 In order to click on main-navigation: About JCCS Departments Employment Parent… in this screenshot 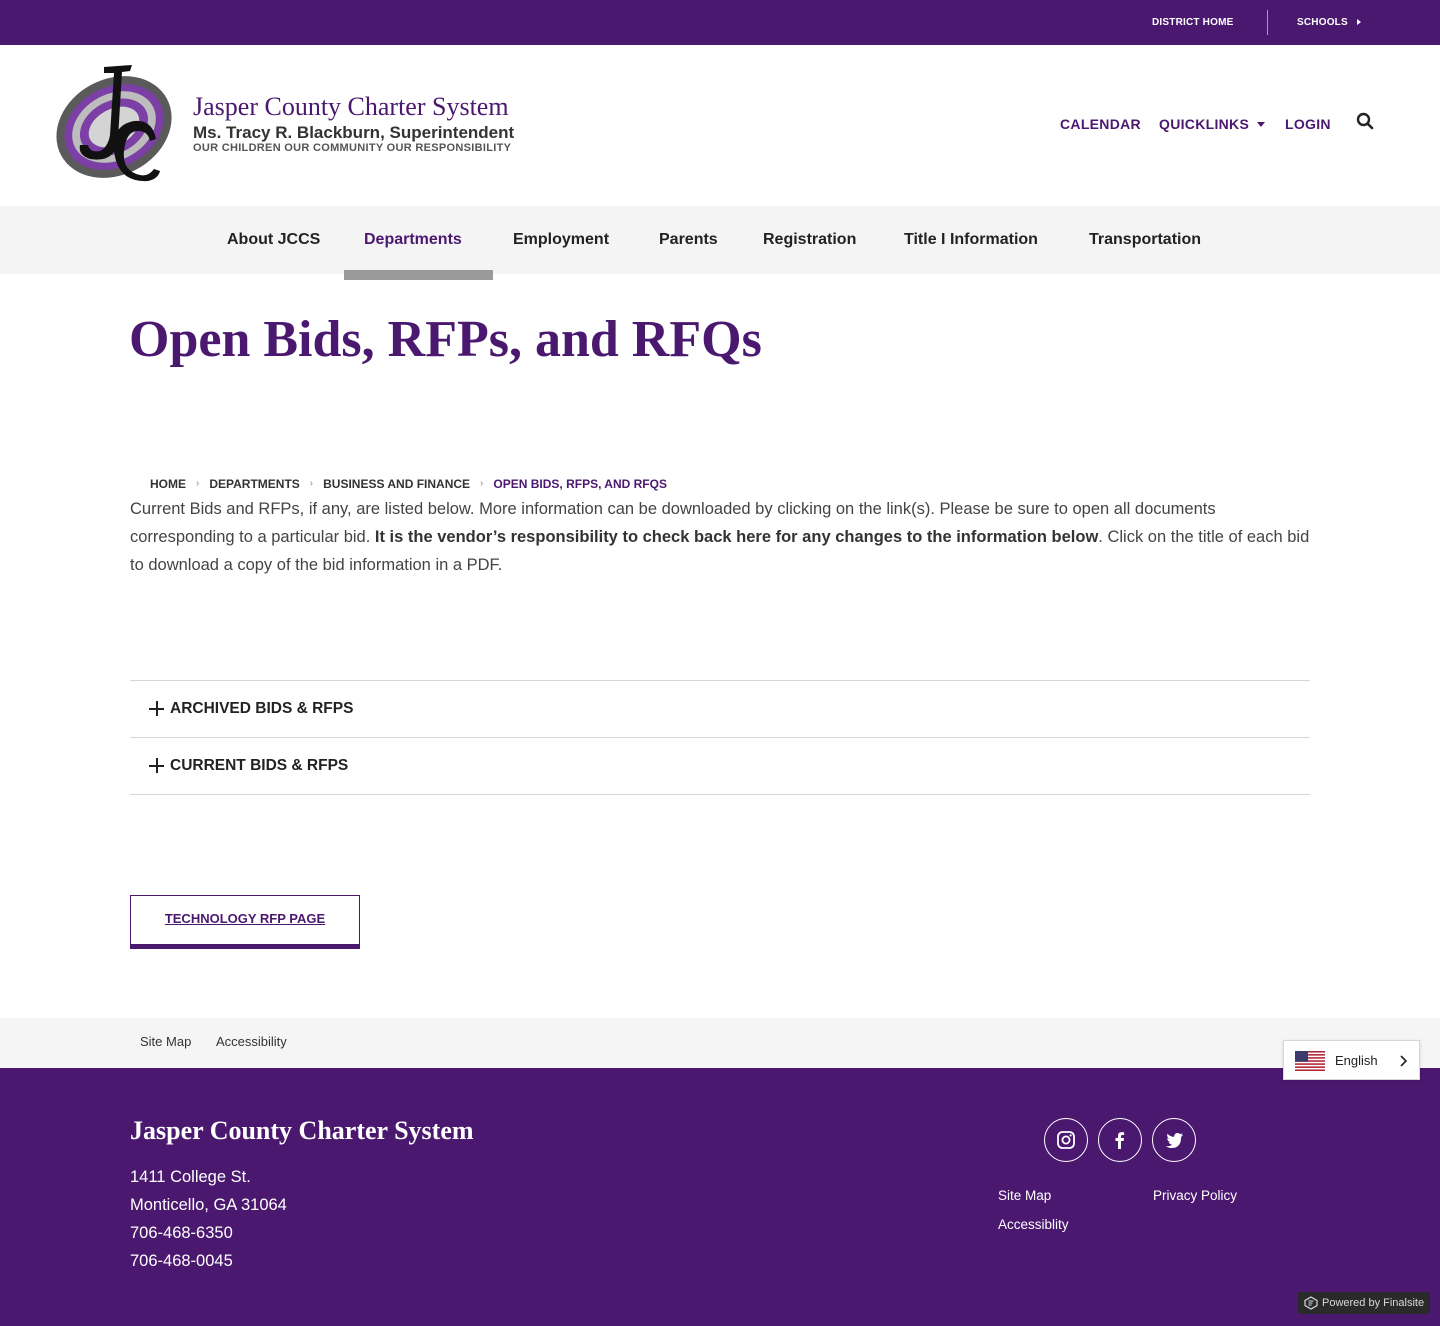, I will do `click(720, 240)`.